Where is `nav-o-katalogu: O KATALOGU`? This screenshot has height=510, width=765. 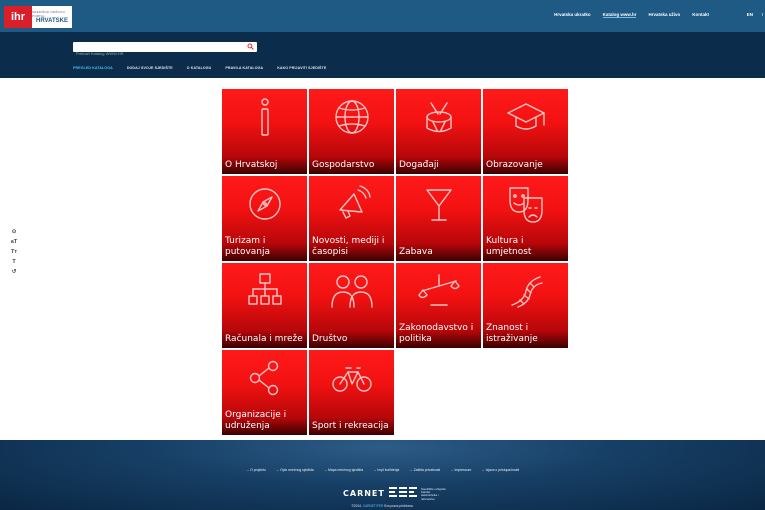 nav-o-katalogu: O KATALOGU is located at coordinates (199, 68).